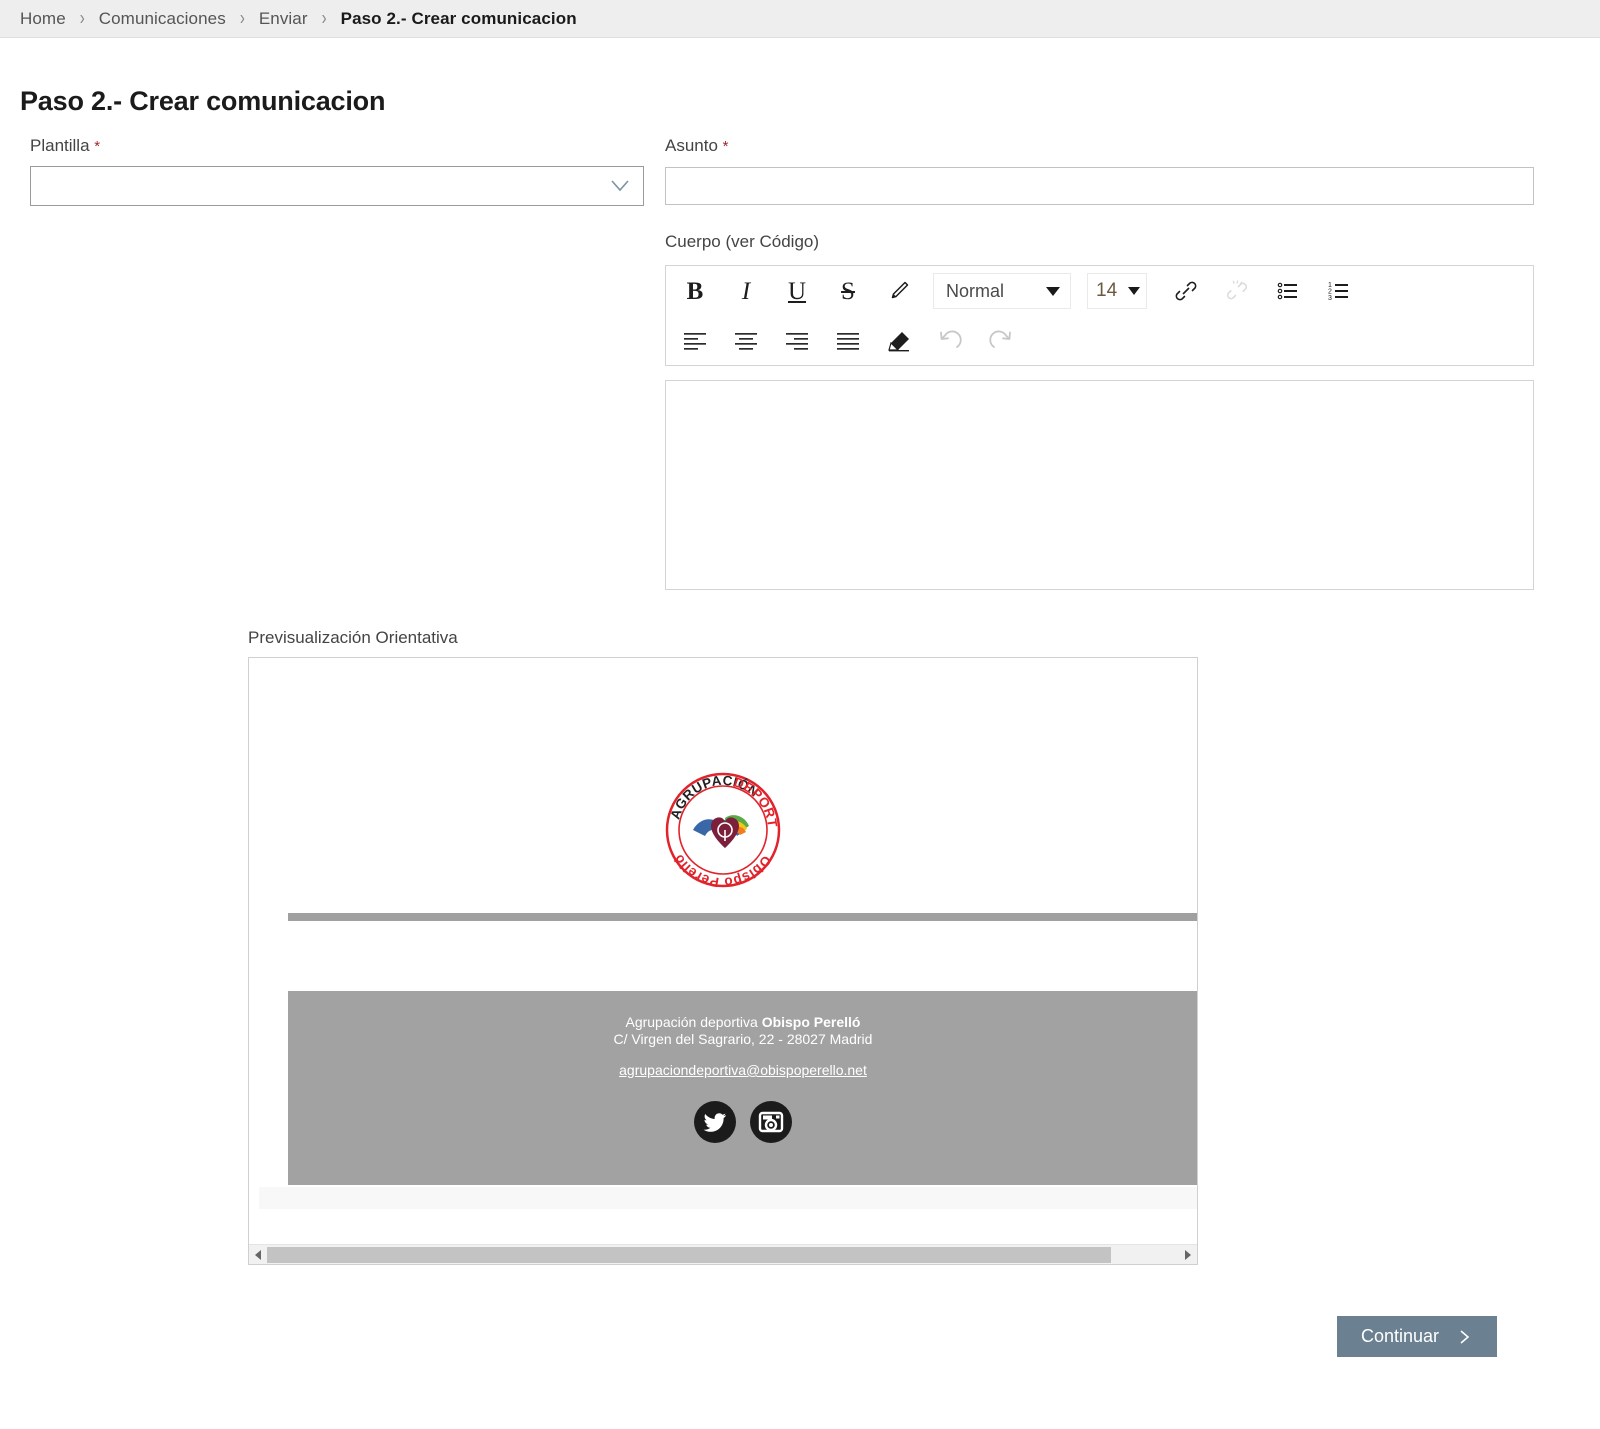 This screenshot has width=1600, height=1429. What do you see at coordinates (1107, 290) in the screenshot?
I see `font-size-value: 14` at bounding box center [1107, 290].